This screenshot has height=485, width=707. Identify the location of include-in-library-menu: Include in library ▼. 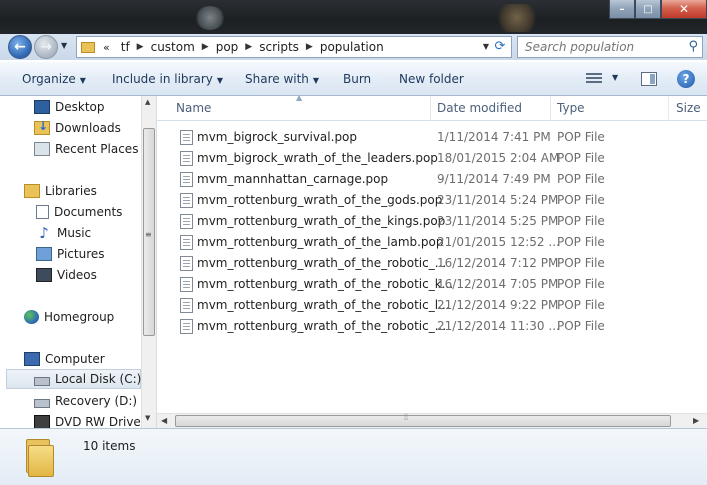
(167, 79).